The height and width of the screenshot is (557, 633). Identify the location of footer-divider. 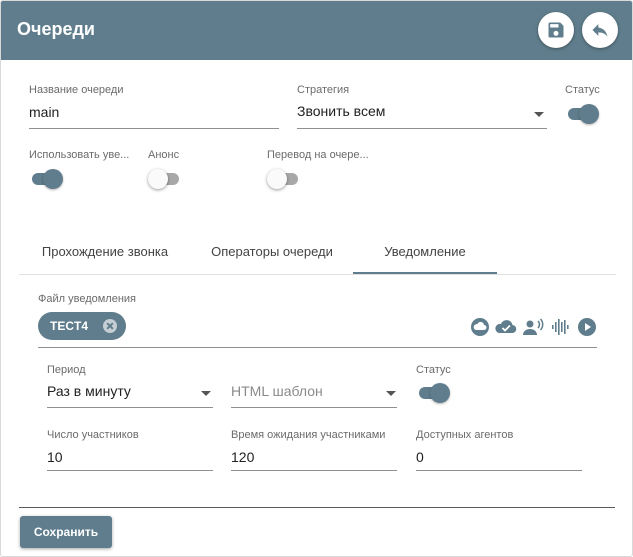
(317, 507).